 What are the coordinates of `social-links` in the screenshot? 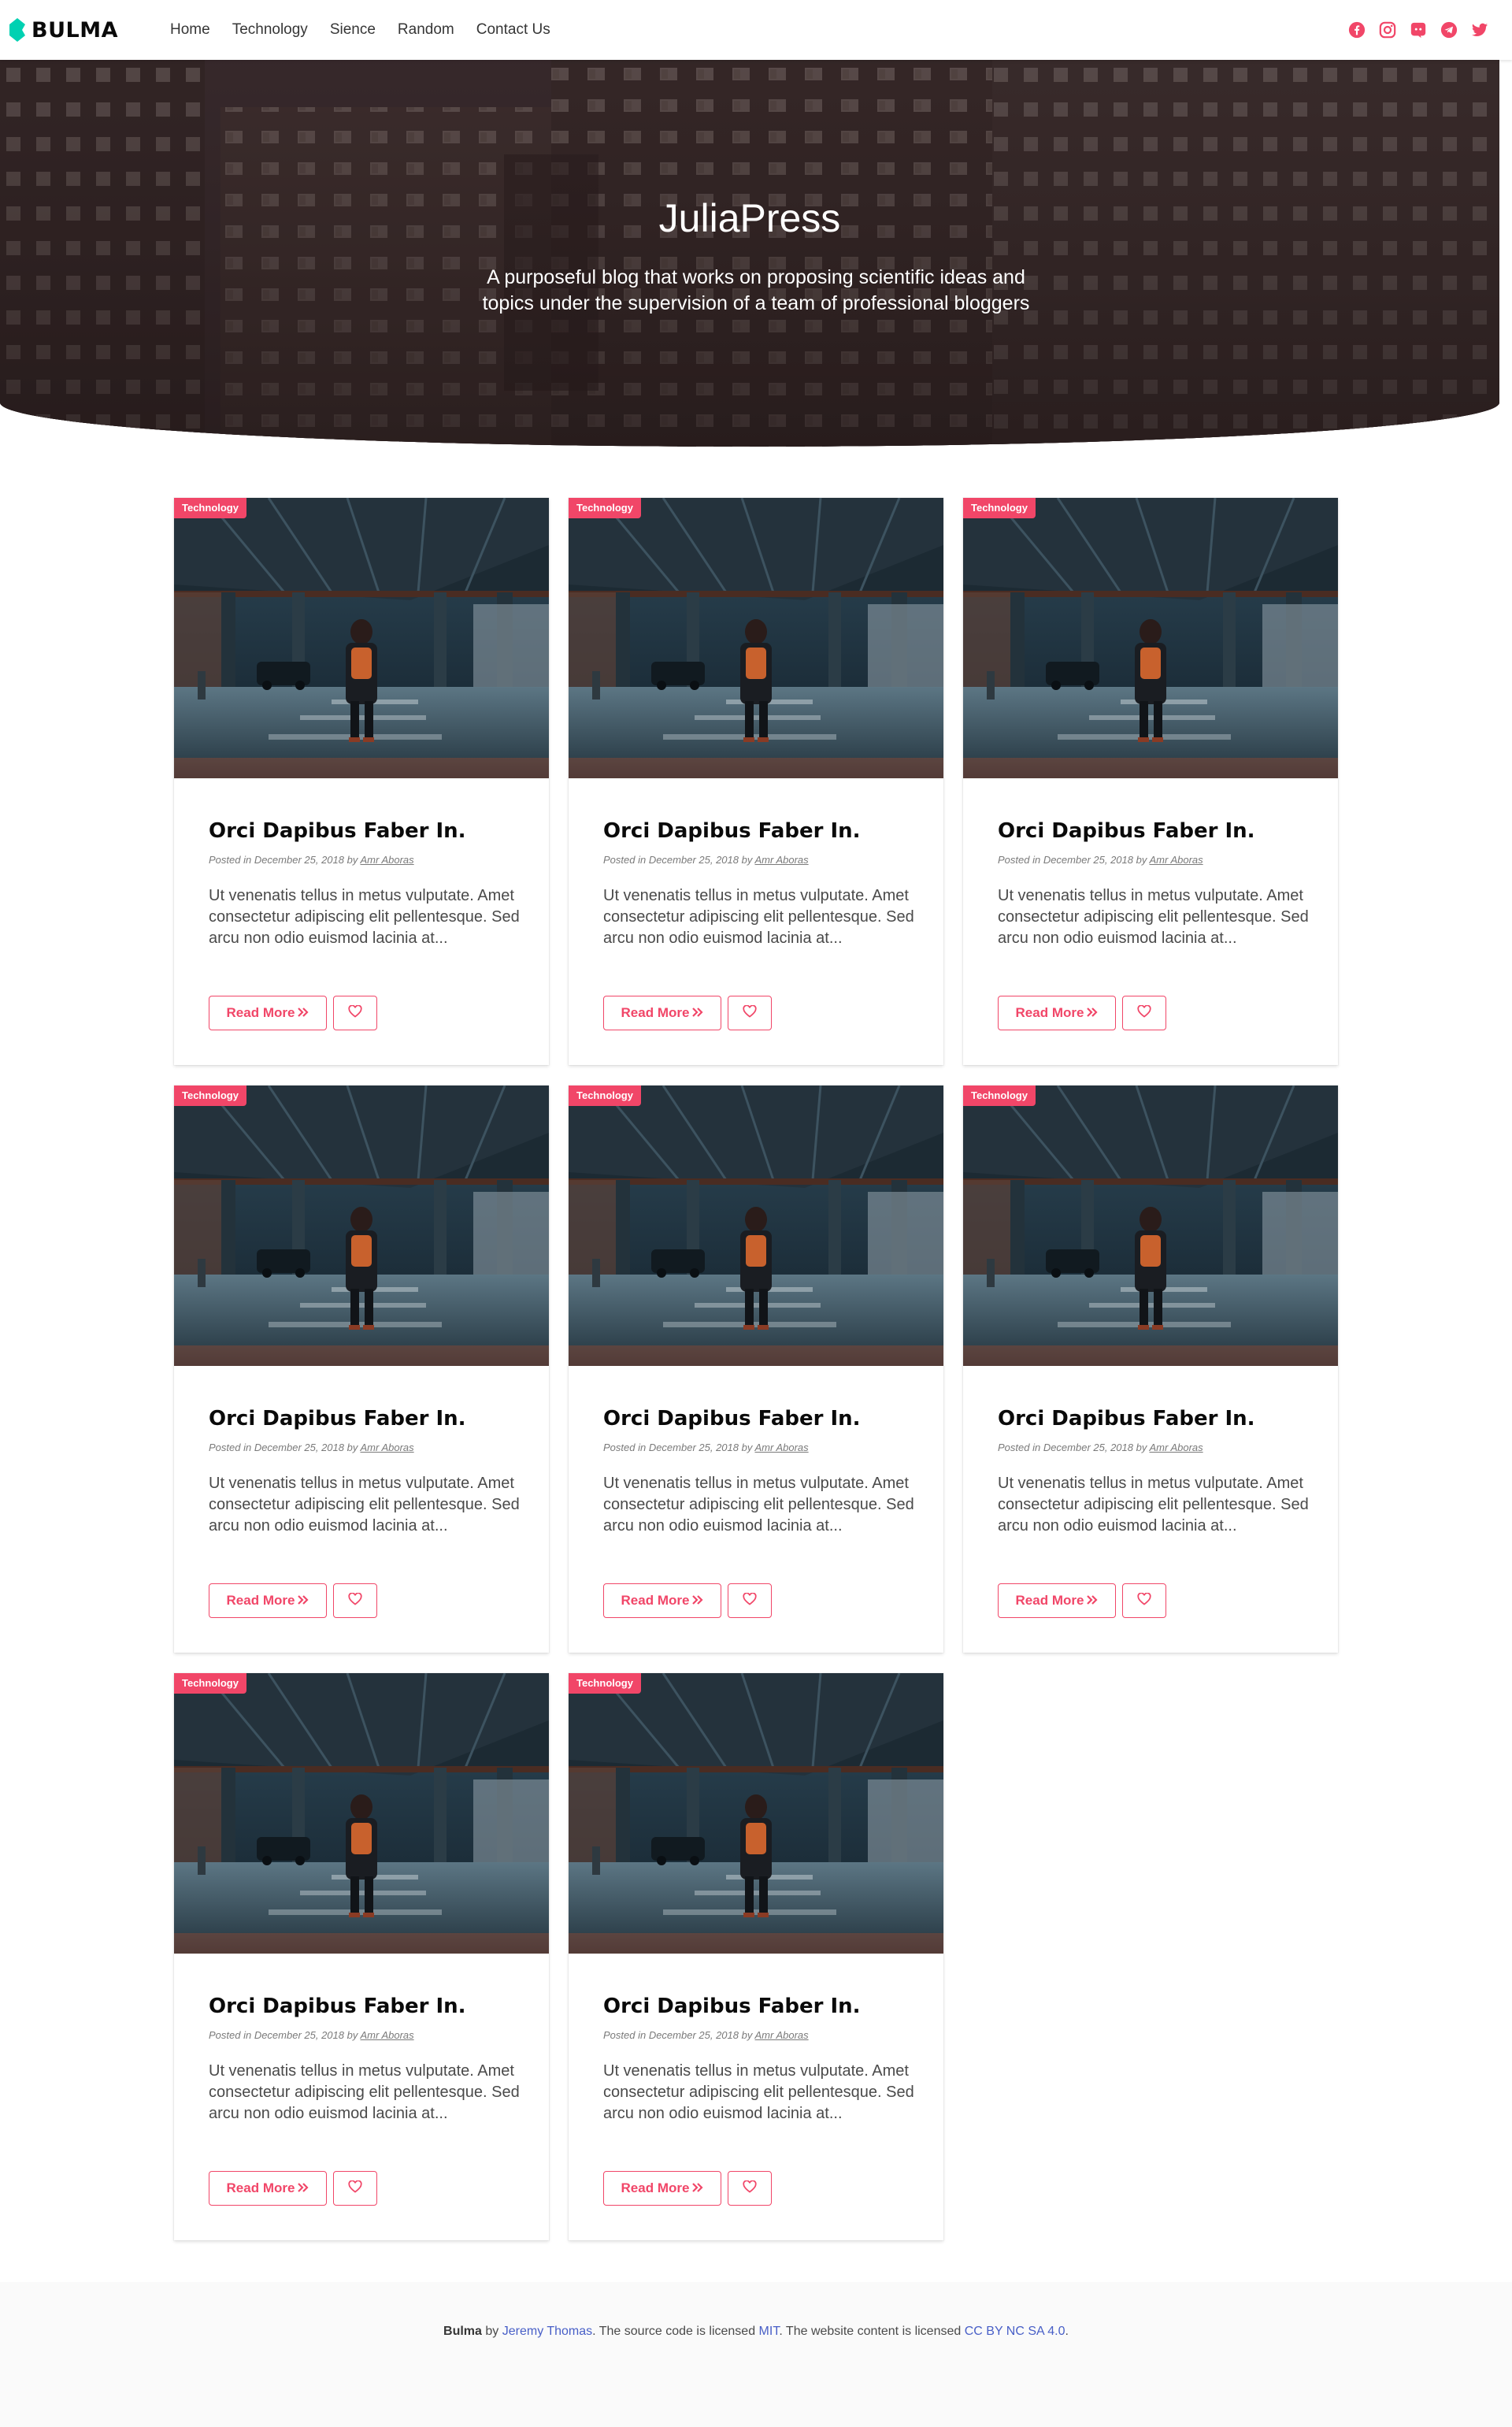 It's located at (1418, 30).